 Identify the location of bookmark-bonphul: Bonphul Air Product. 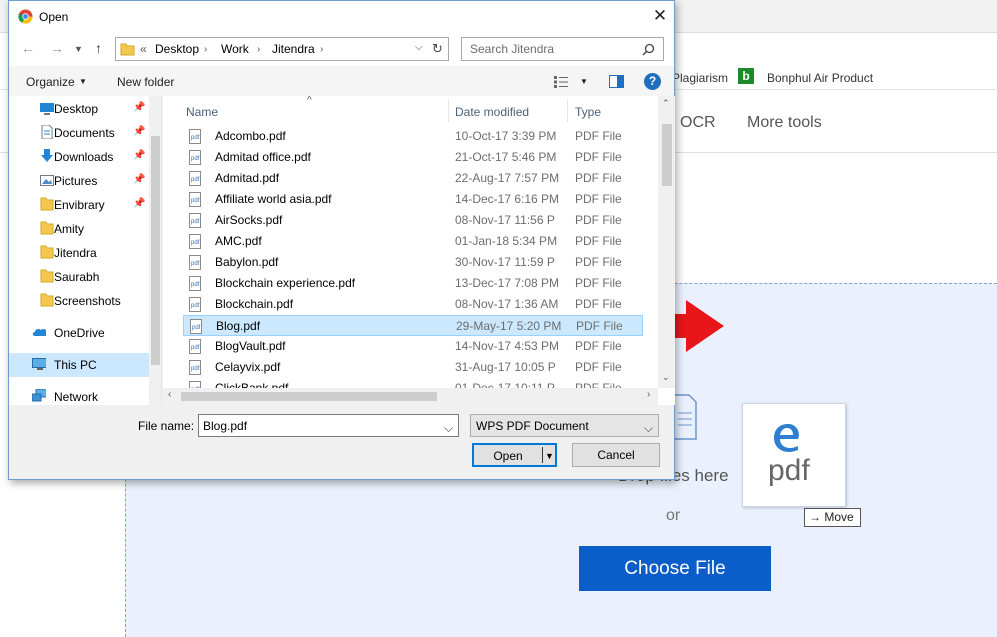
(820, 78).